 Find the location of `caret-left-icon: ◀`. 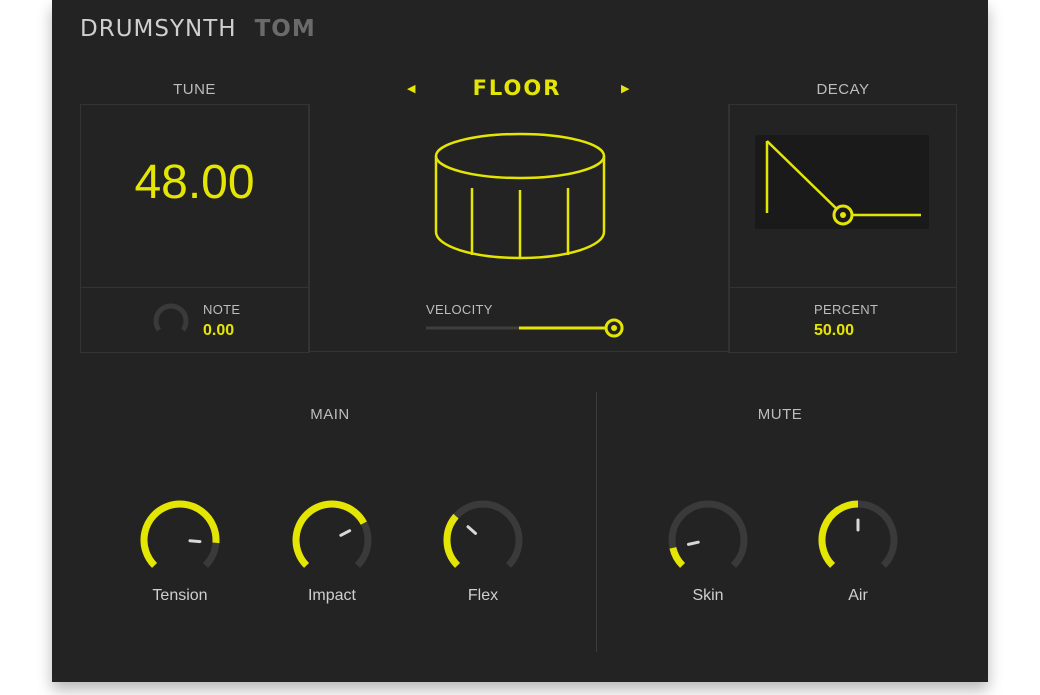

caret-left-icon: ◀ is located at coordinates (411, 88).